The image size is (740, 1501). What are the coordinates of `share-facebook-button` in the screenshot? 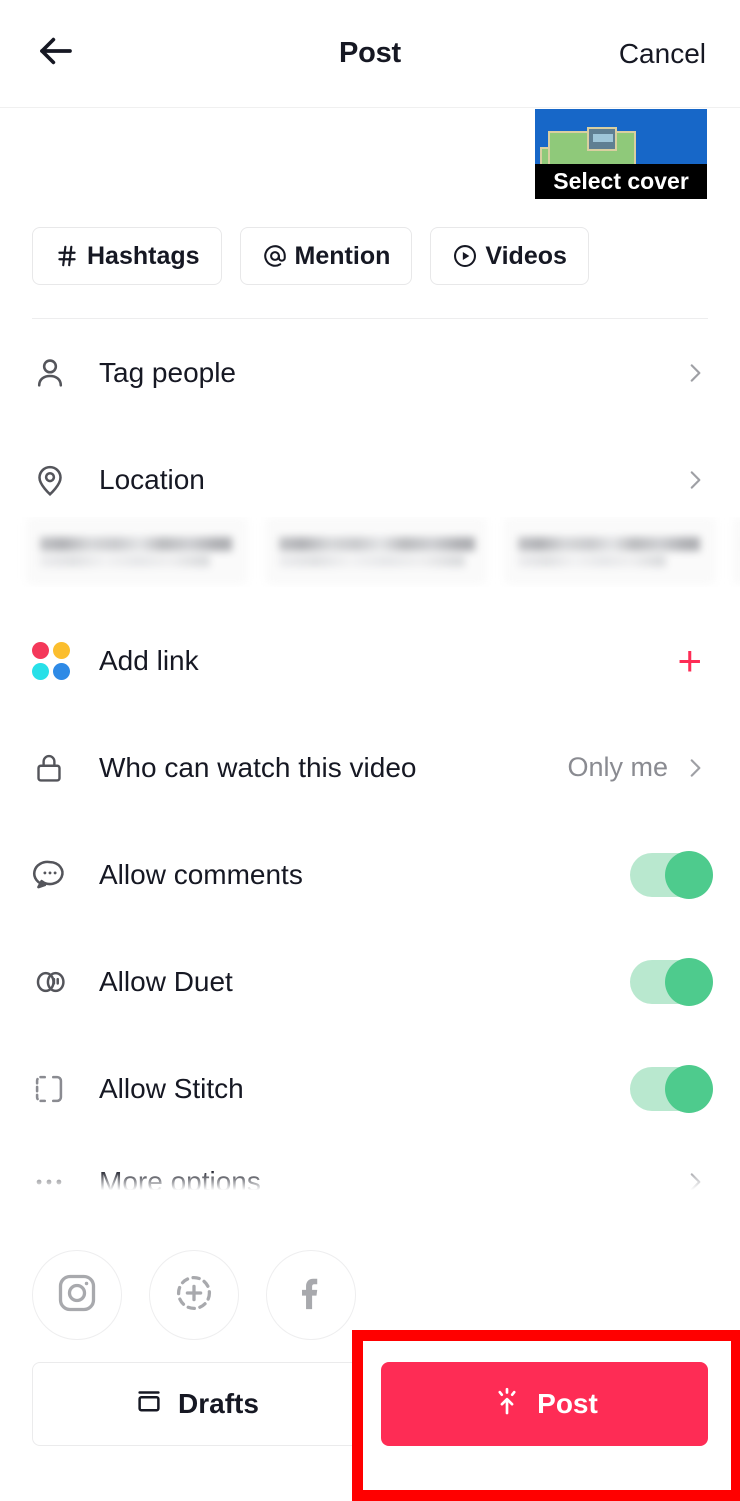 It's located at (311, 1295).